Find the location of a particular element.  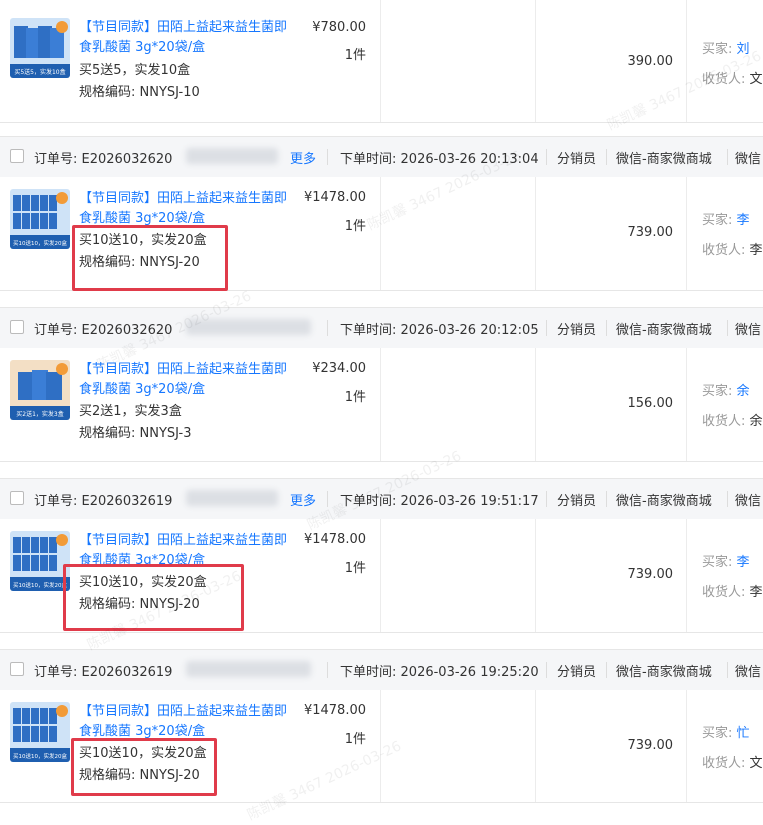

buyer-link: 余 is located at coordinates (743, 391).